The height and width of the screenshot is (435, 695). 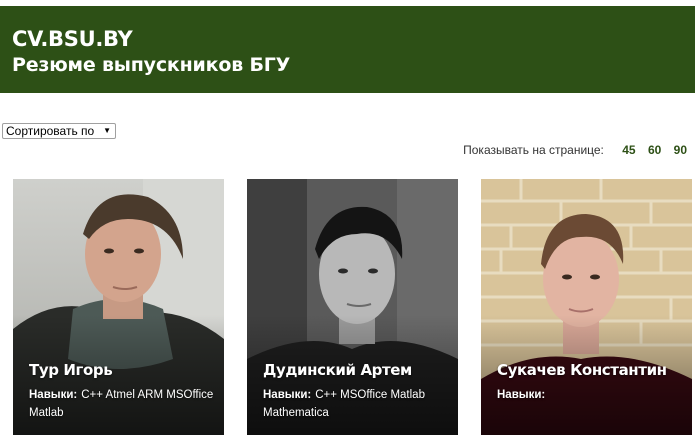 I want to click on per-page-selector: Показывать на странице: 45 60 90, so click(x=575, y=150).